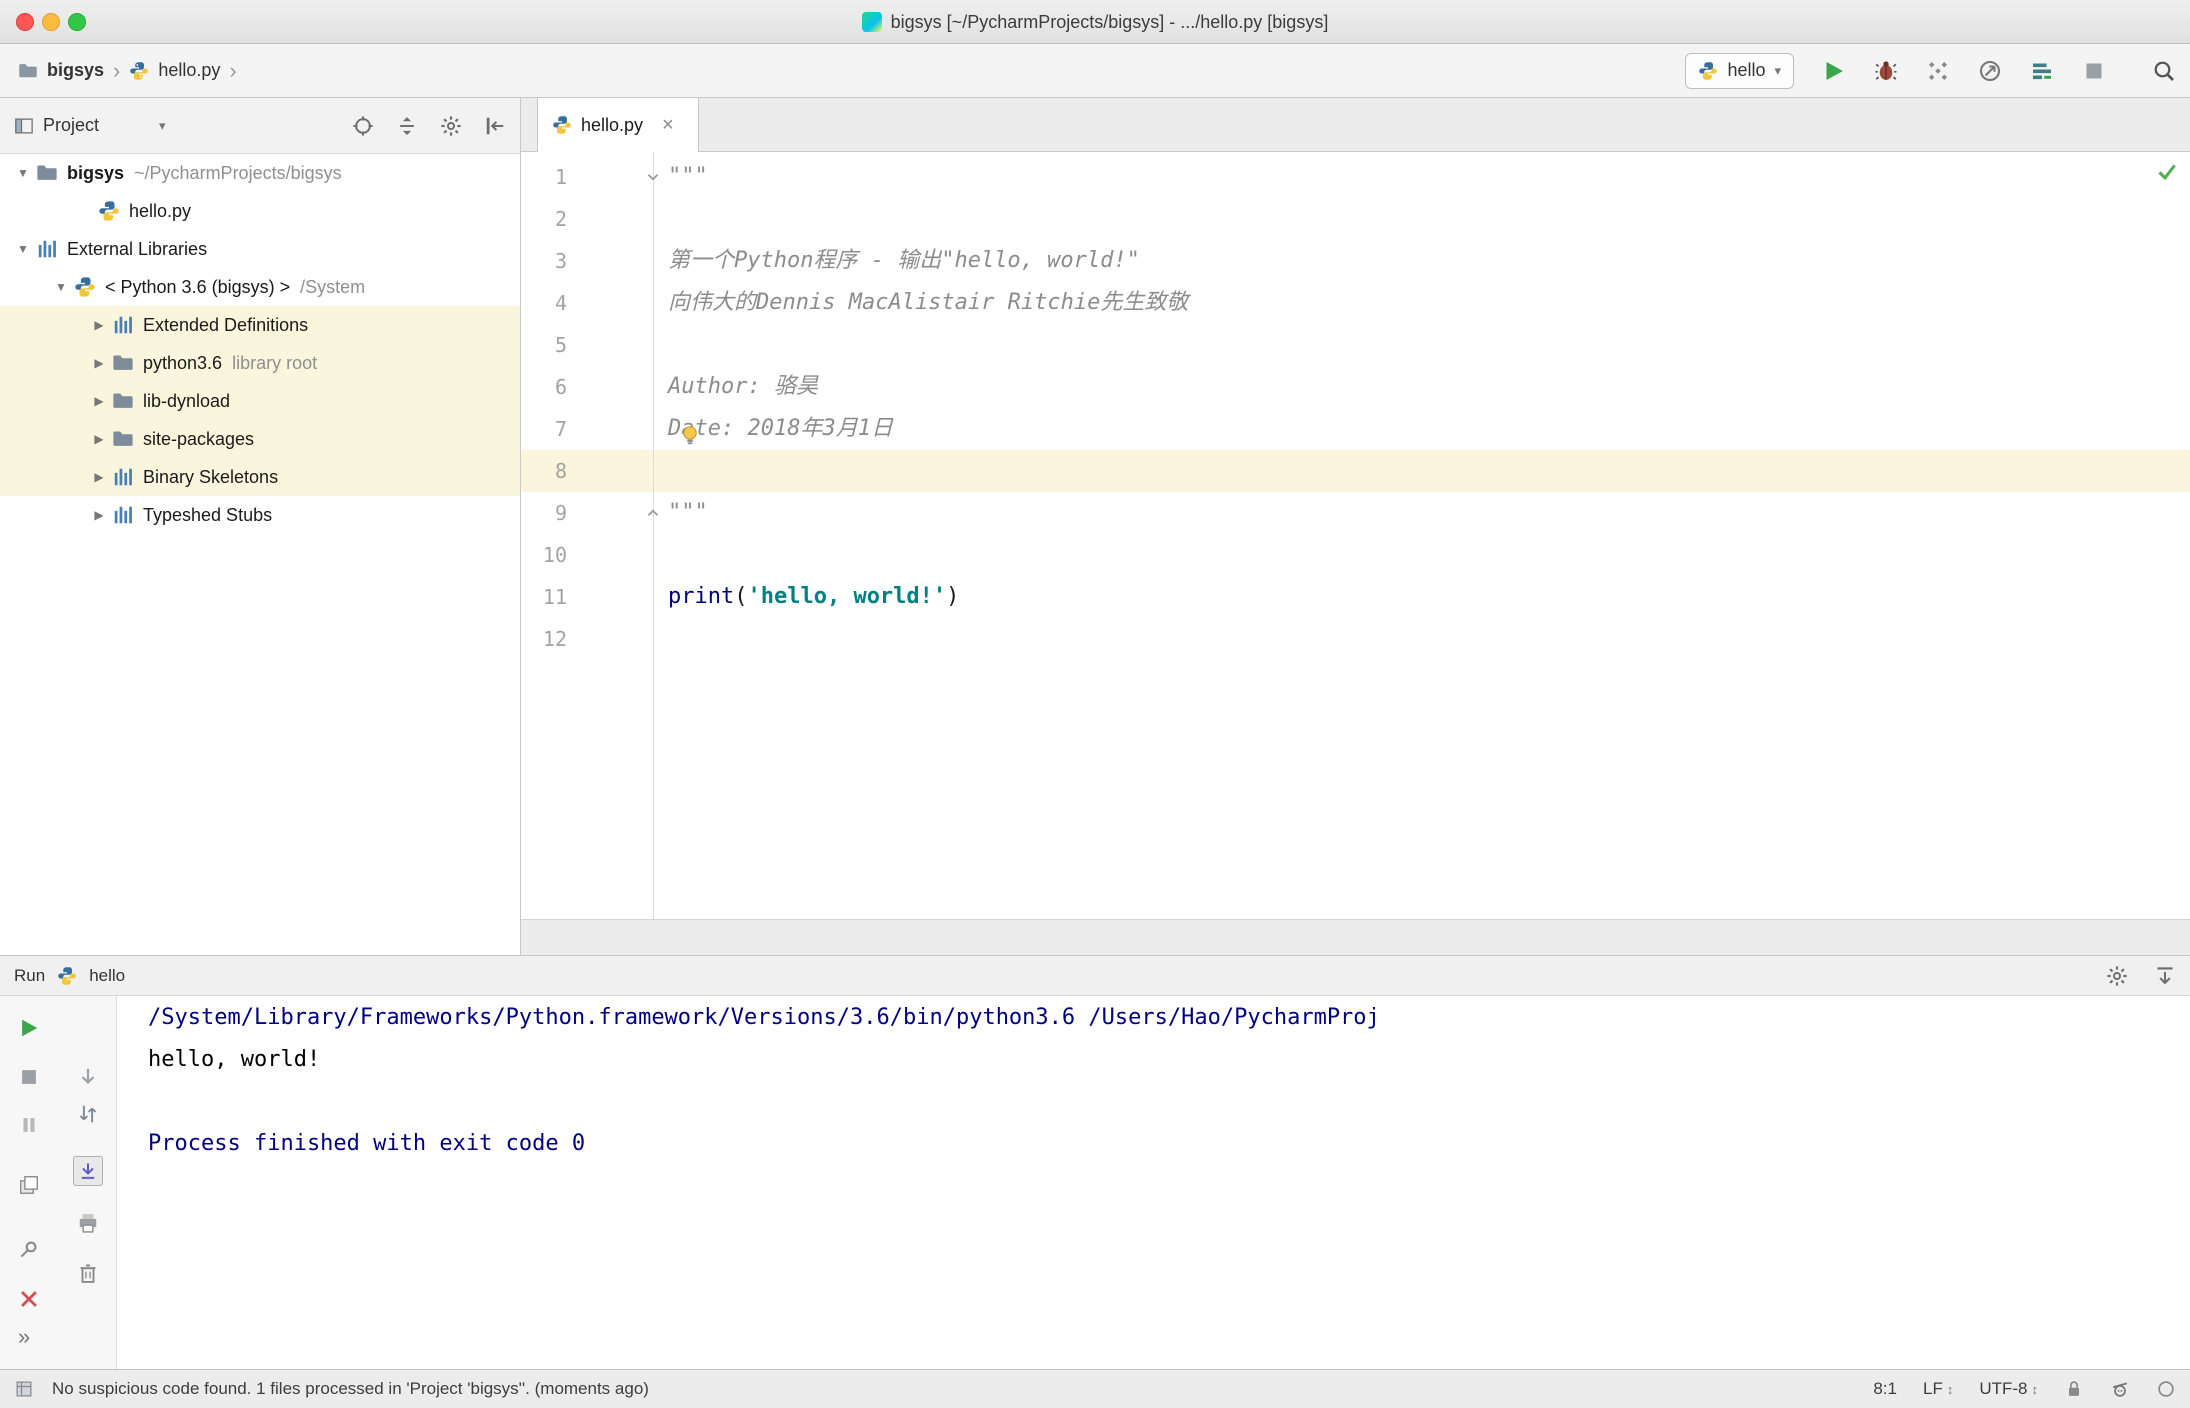 The width and height of the screenshot is (2190, 1408). Describe the element at coordinates (71, 125) in the screenshot. I see `project-panel-title: Project` at that location.